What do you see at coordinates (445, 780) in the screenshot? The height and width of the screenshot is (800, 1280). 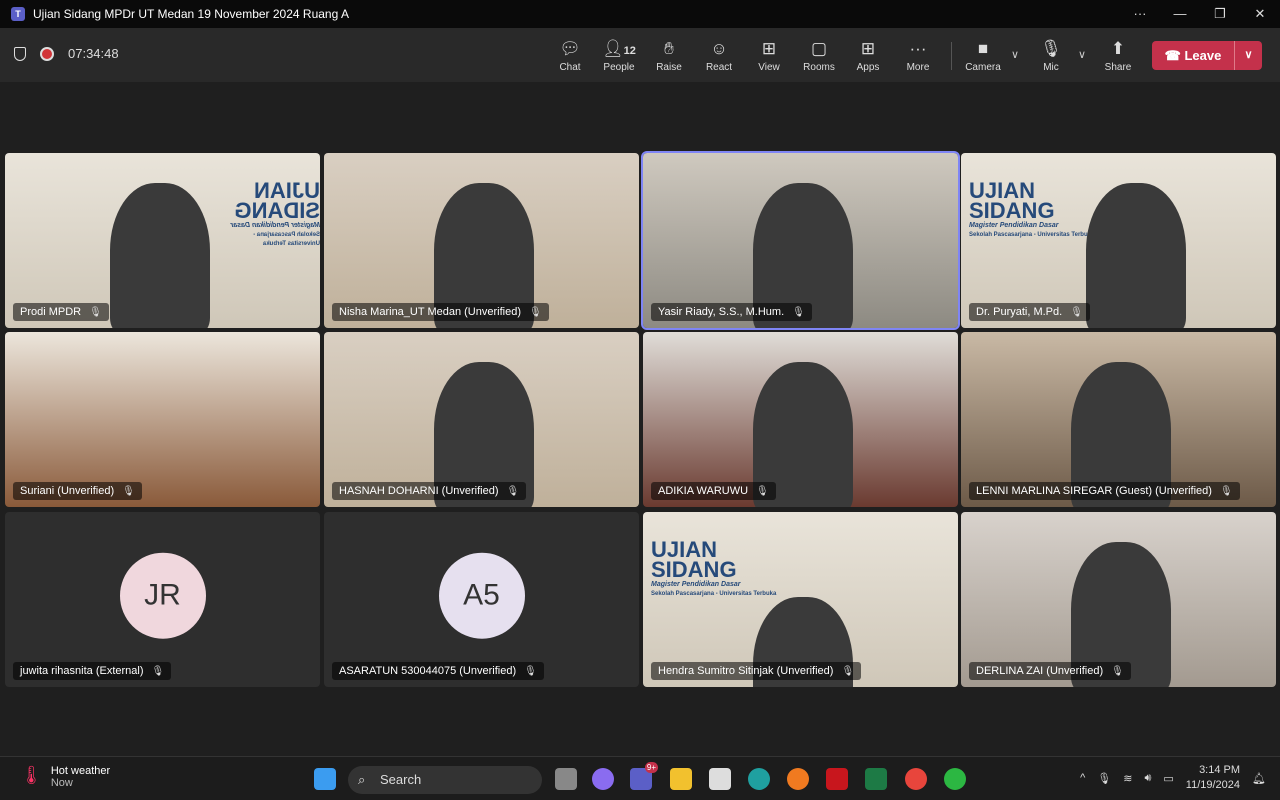 I see `taskbar-search: ⌕ Search` at bounding box center [445, 780].